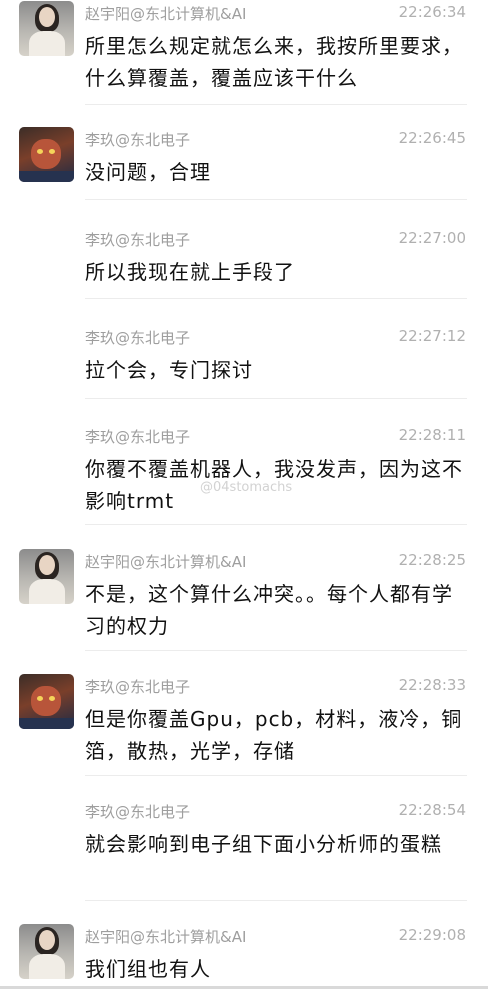 The image size is (488, 989). What do you see at coordinates (432, 238) in the screenshot?
I see `timestamp: 22:27:00` at bounding box center [432, 238].